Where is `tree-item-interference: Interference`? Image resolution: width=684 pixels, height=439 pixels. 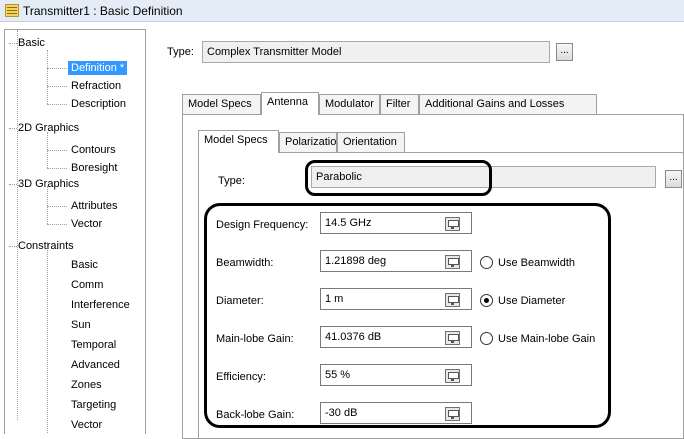 tree-item-interference: Interference is located at coordinates (100, 305).